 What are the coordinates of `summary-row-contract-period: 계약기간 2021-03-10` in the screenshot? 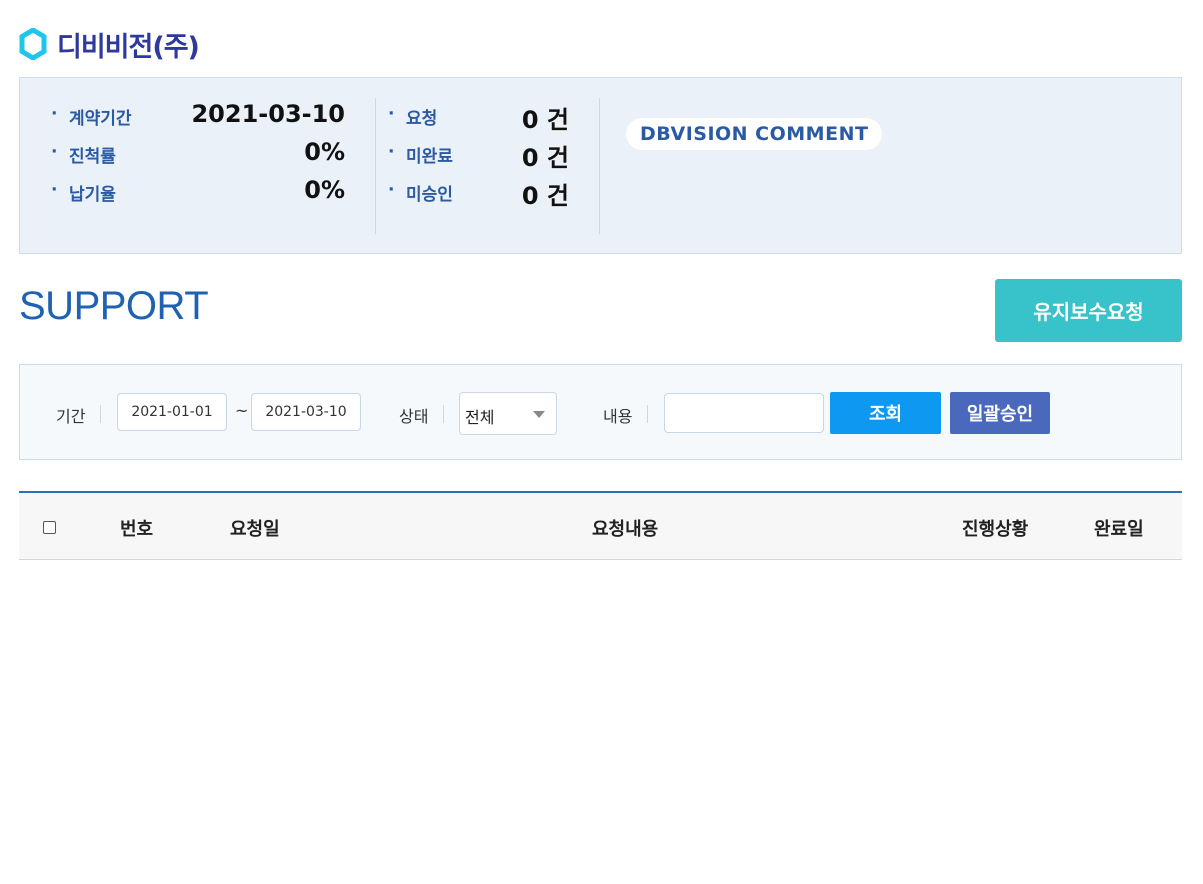 It's located at (197, 116).